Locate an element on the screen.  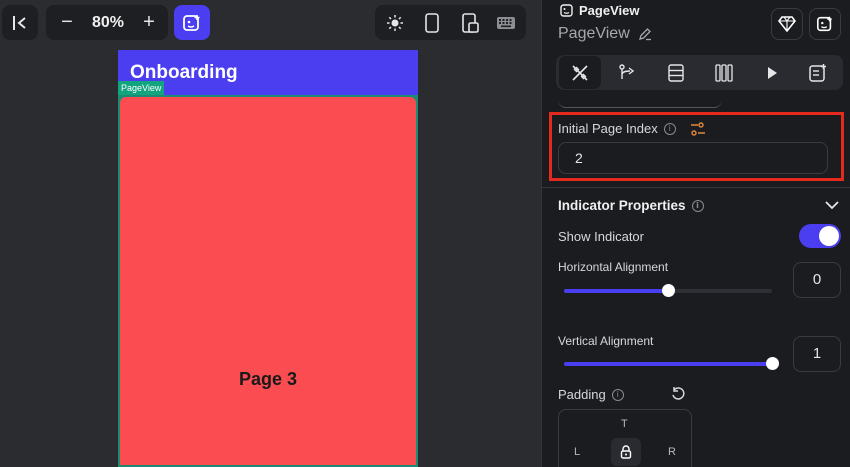
app-bar: Onboarding PageView is located at coordinates (268, 72).